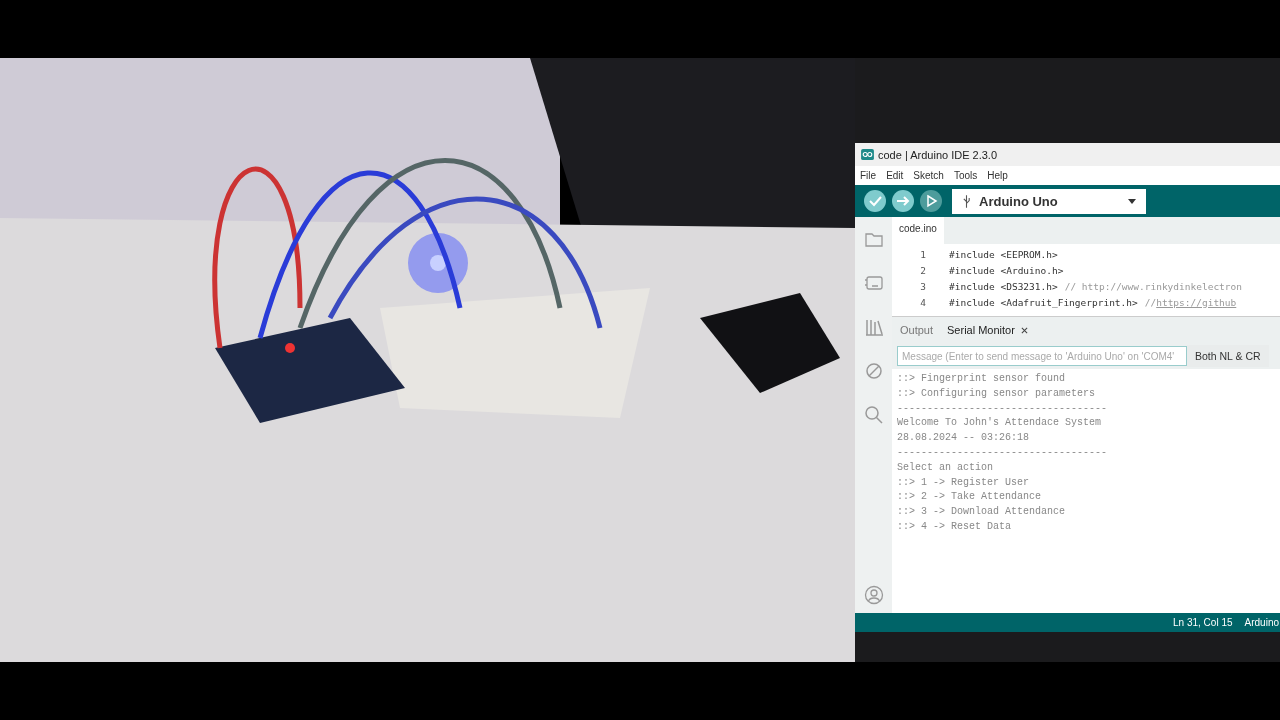 The image size is (1280, 720). What do you see at coordinates (966, 201) in the screenshot?
I see `usb-icon` at bounding box center [966, 201].